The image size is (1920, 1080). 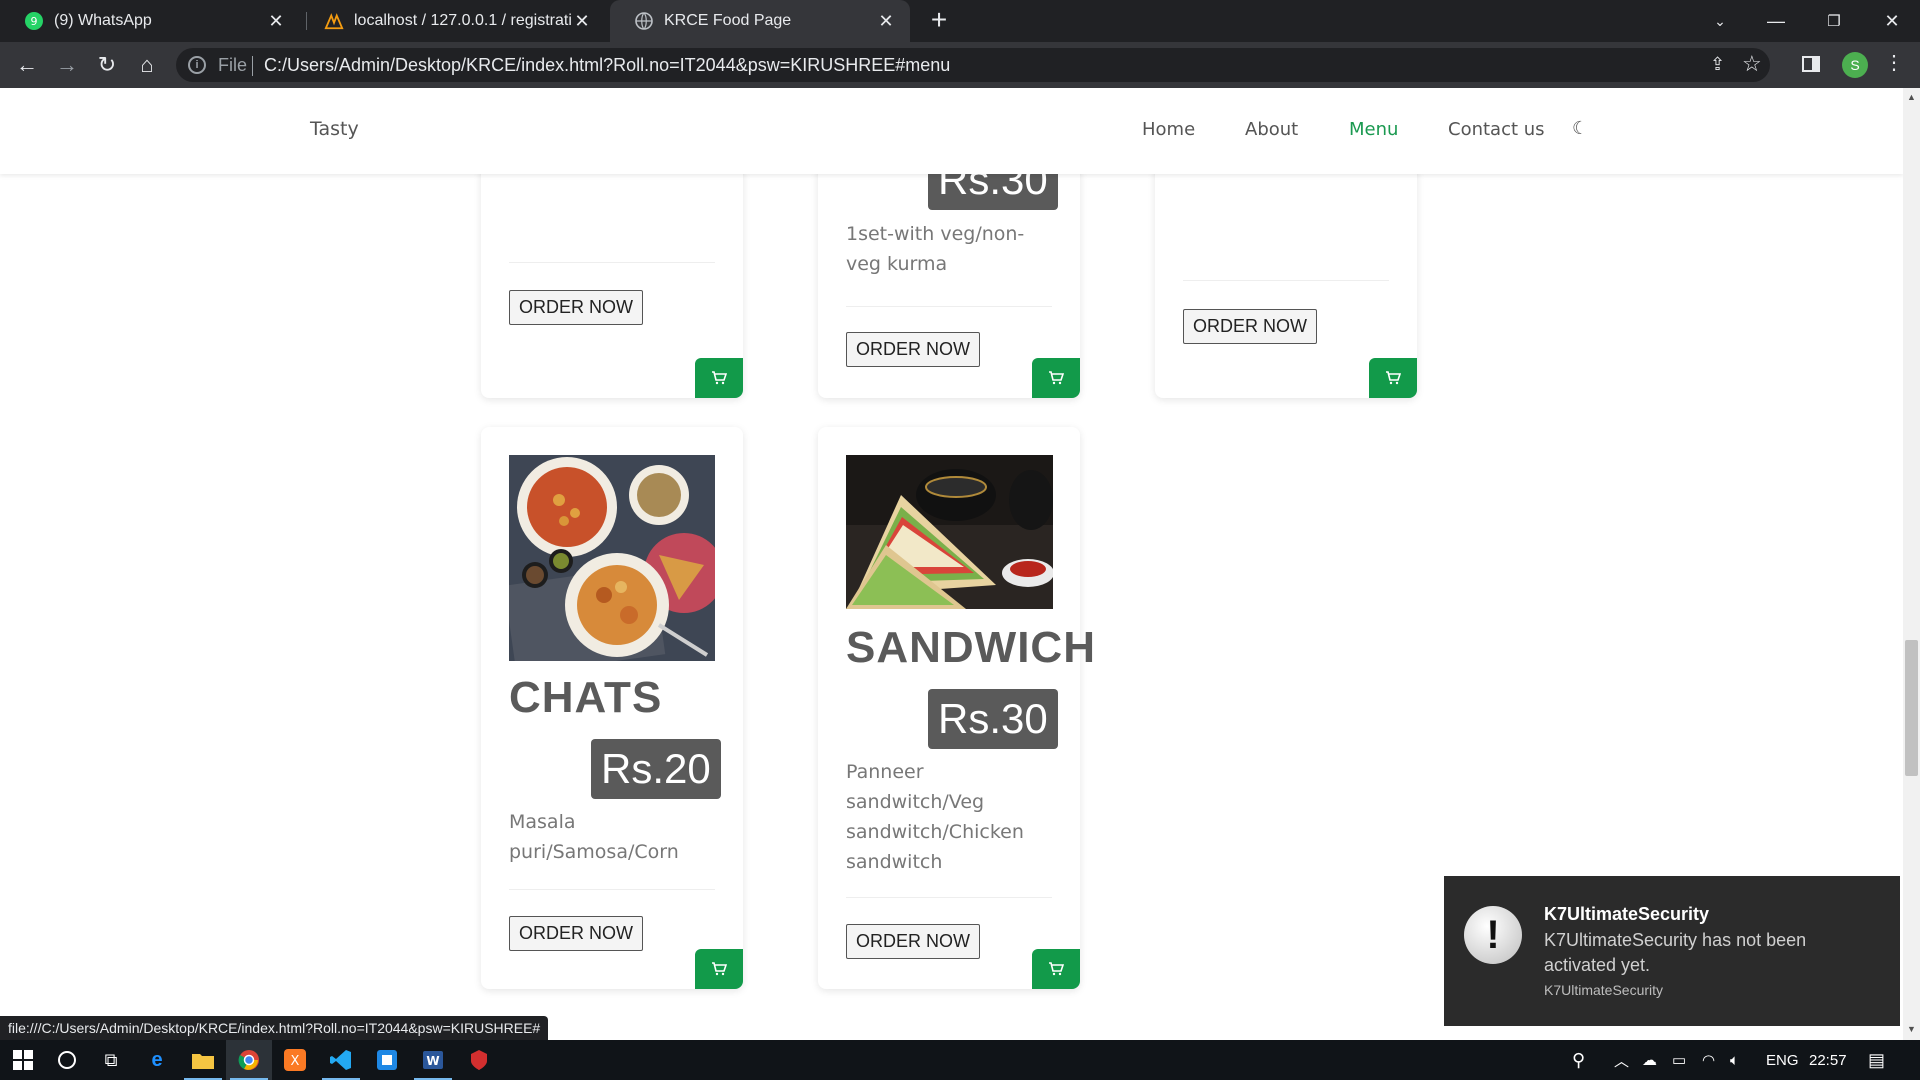 What do you see at coordinates (1892, 21) in the screenshot?
I see `close-window-icon: ✕` at bounding box center [1892, 21].